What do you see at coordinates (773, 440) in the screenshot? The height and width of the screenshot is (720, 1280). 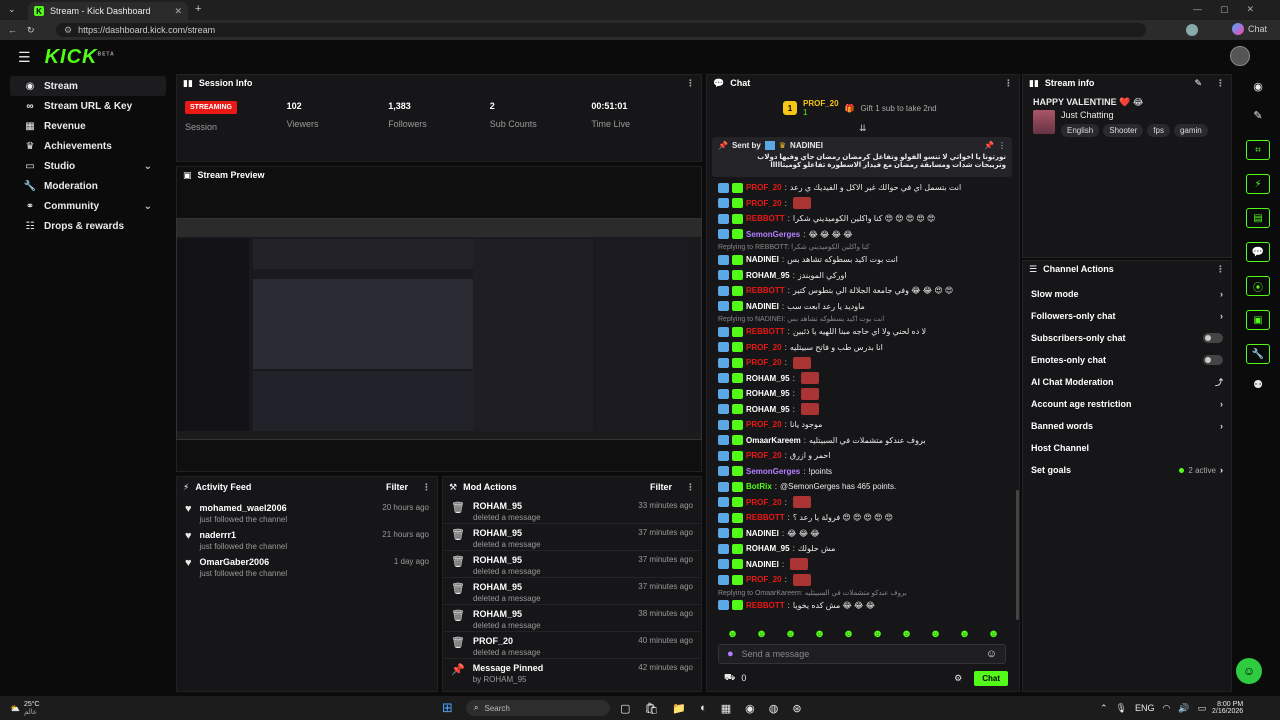 I see `chat-username: OmaarKareem` at bounding box center [773, 440].